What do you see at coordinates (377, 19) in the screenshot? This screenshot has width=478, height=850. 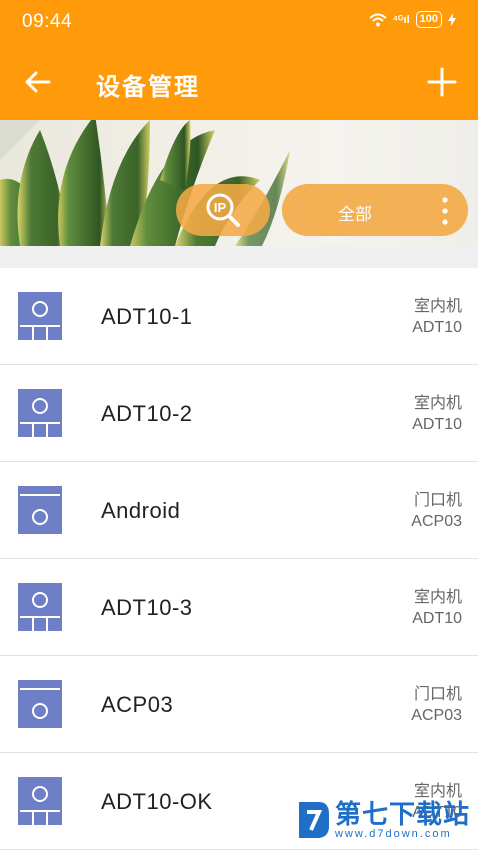 I see `wifi-icon` at bounding box center [377, 19].